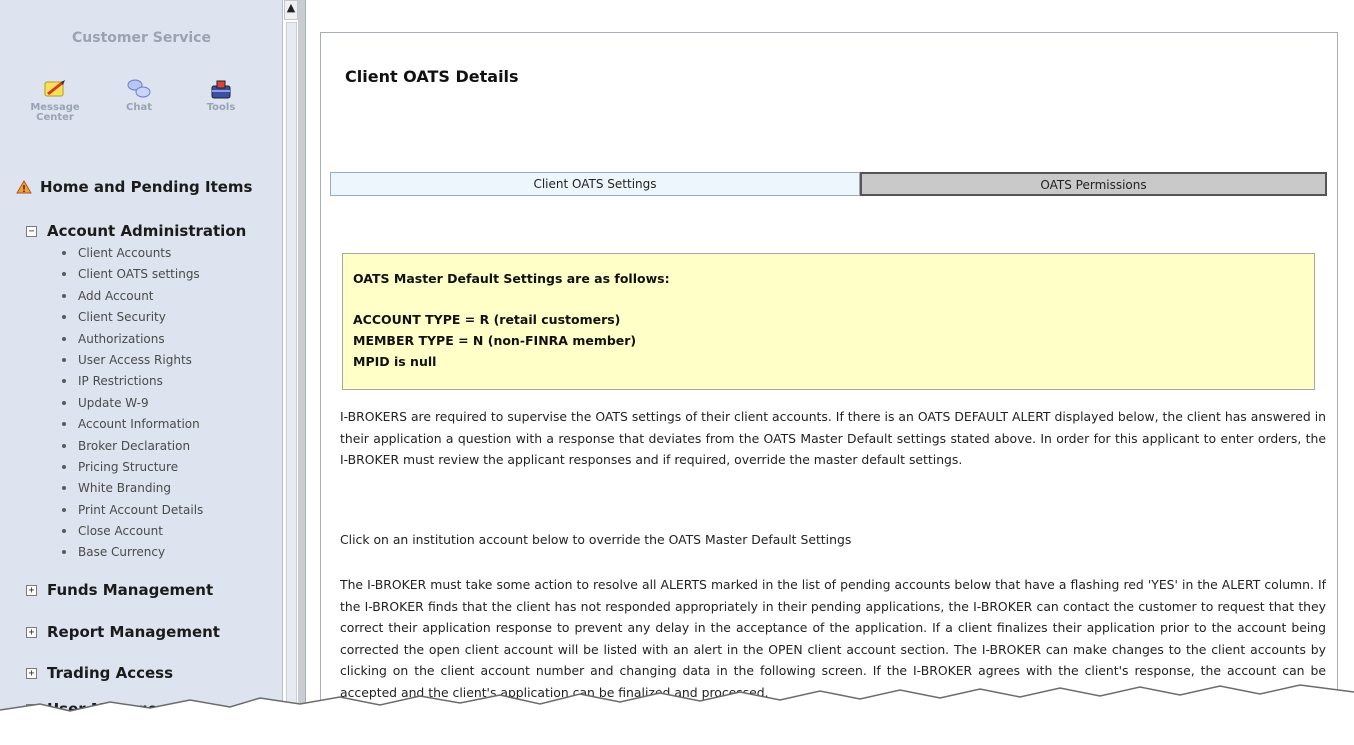 The height and width of the screenshot is (745, 1354). I want to click on tools-button: Tools, so click(221, 95).